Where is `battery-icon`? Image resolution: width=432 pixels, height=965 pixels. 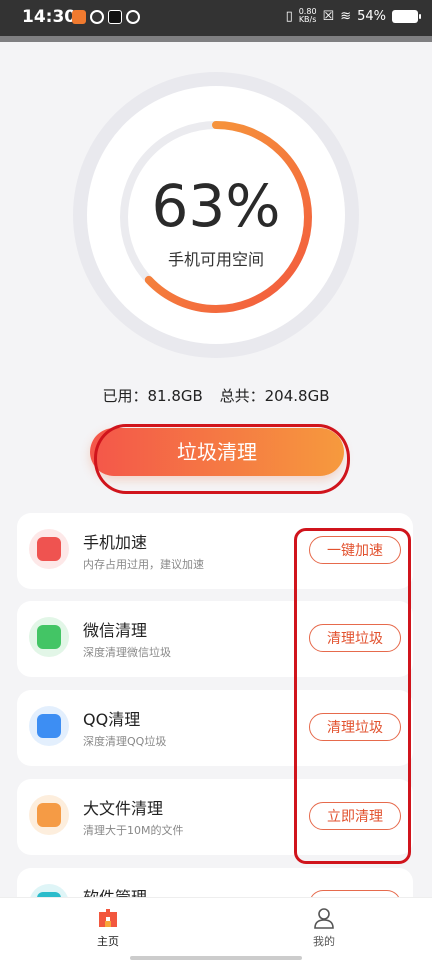 battery-icon is located at coordinates (406, 16).